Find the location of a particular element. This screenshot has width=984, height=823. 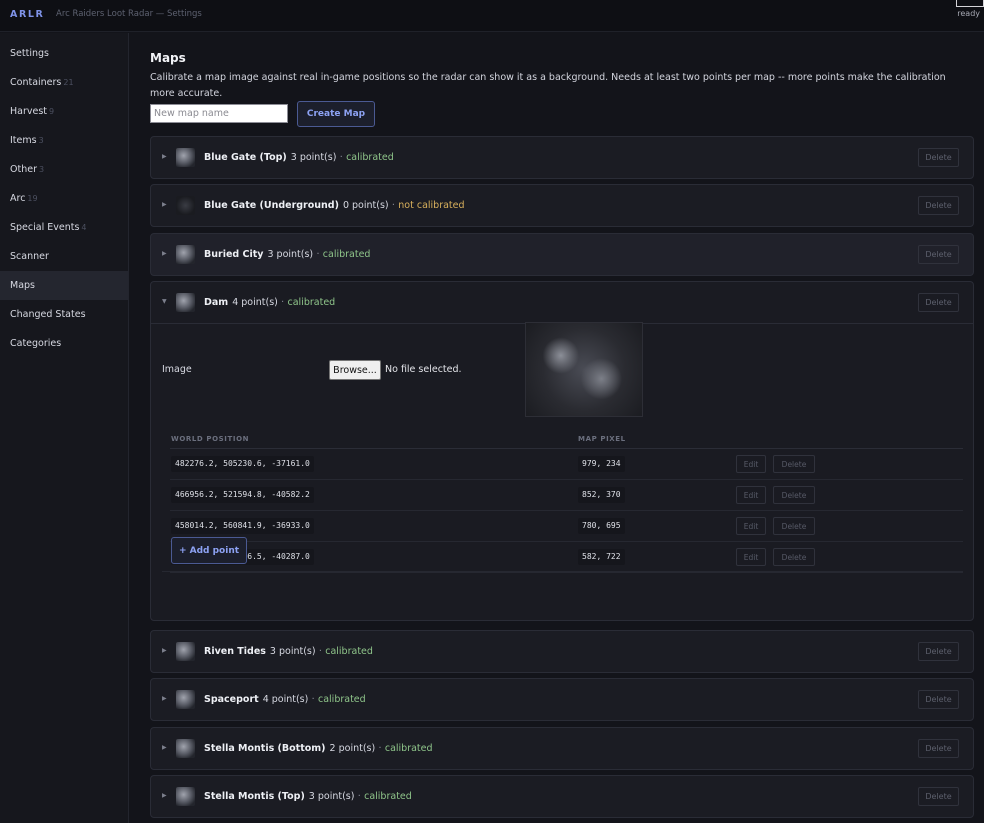

column-header-world-position: WORLD POSITION is located at coordinates (210, 439).